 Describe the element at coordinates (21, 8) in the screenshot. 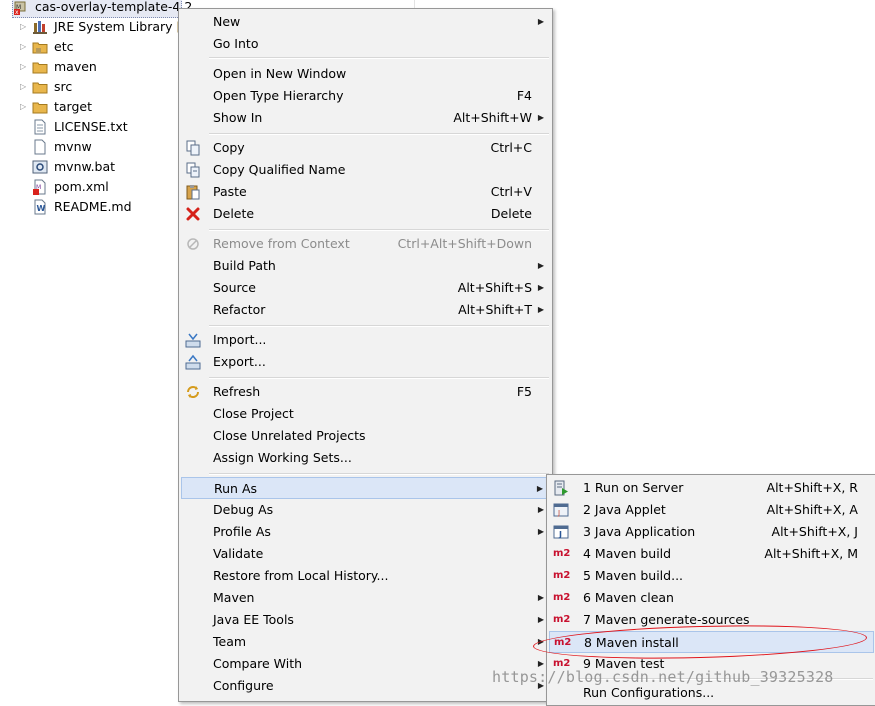

I see `project-error-icon: Mx` at that location.